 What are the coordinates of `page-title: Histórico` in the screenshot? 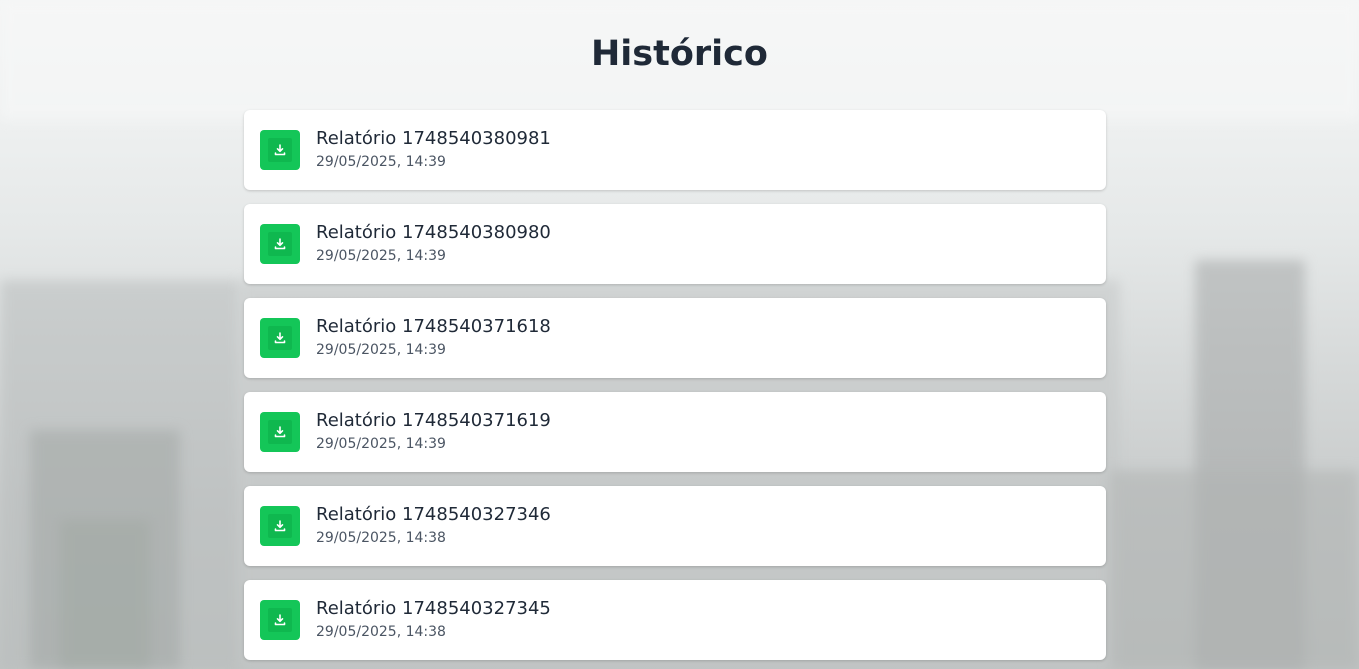 It's located at (679, 54).